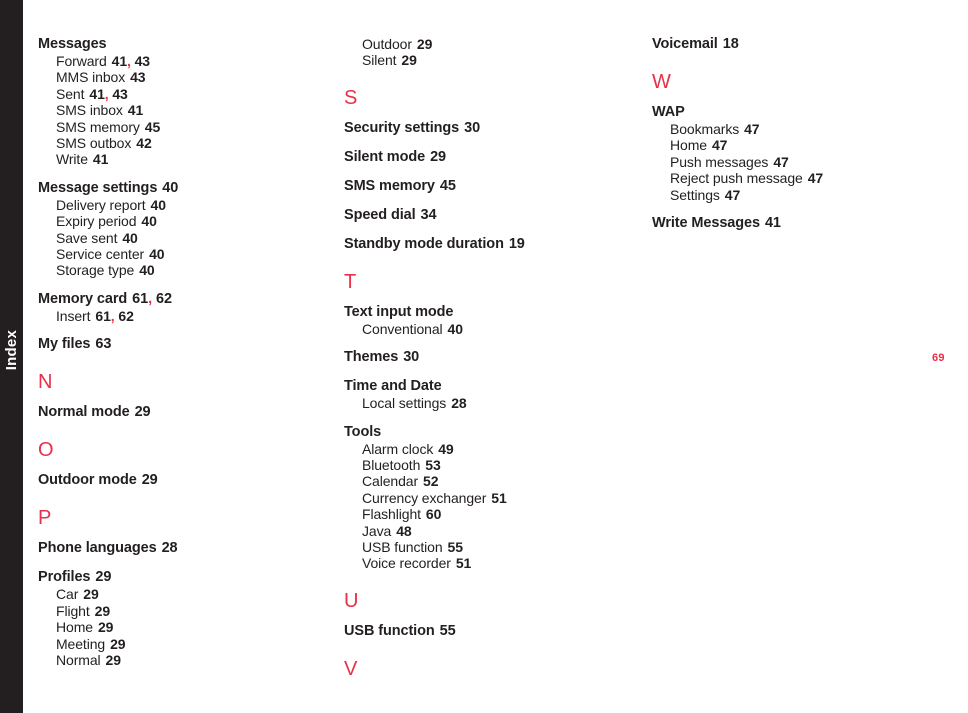 Image resolution: width=968 pixels, height=713 pixels. I want to click on index-entry-sub: Java 48, so click(486, 531).